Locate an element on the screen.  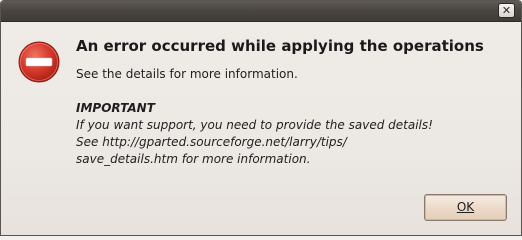
close-icon: ✕ is located at coordinates (506, 10).